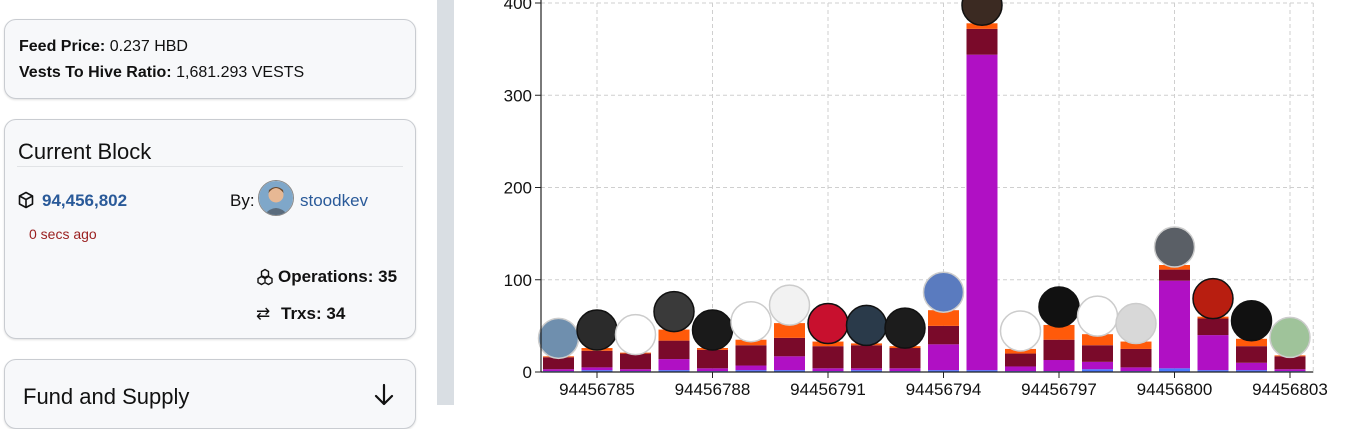 The image size is (1352, 429). I want to click on vests-ratio-label: Vests To Hive Ratio:, so click(95, 72).